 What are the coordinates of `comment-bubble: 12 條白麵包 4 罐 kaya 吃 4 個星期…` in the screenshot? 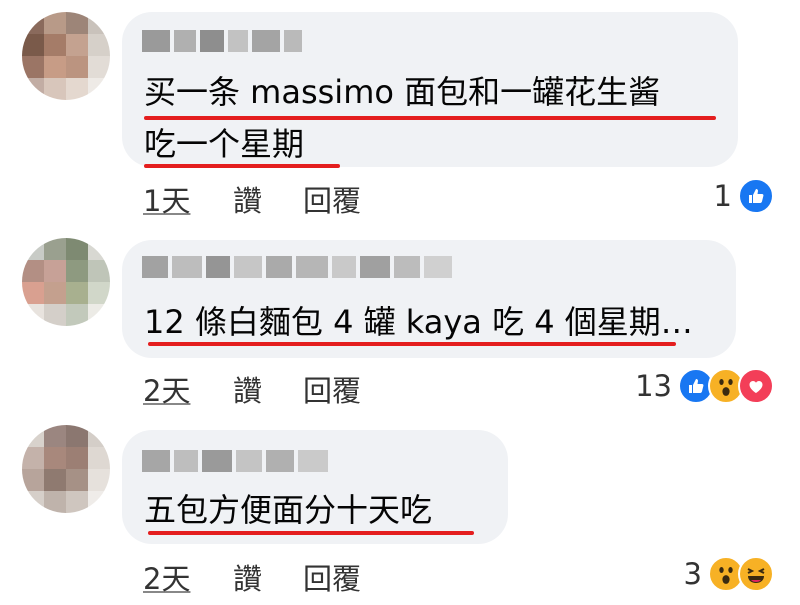 It's located at (429, 299).